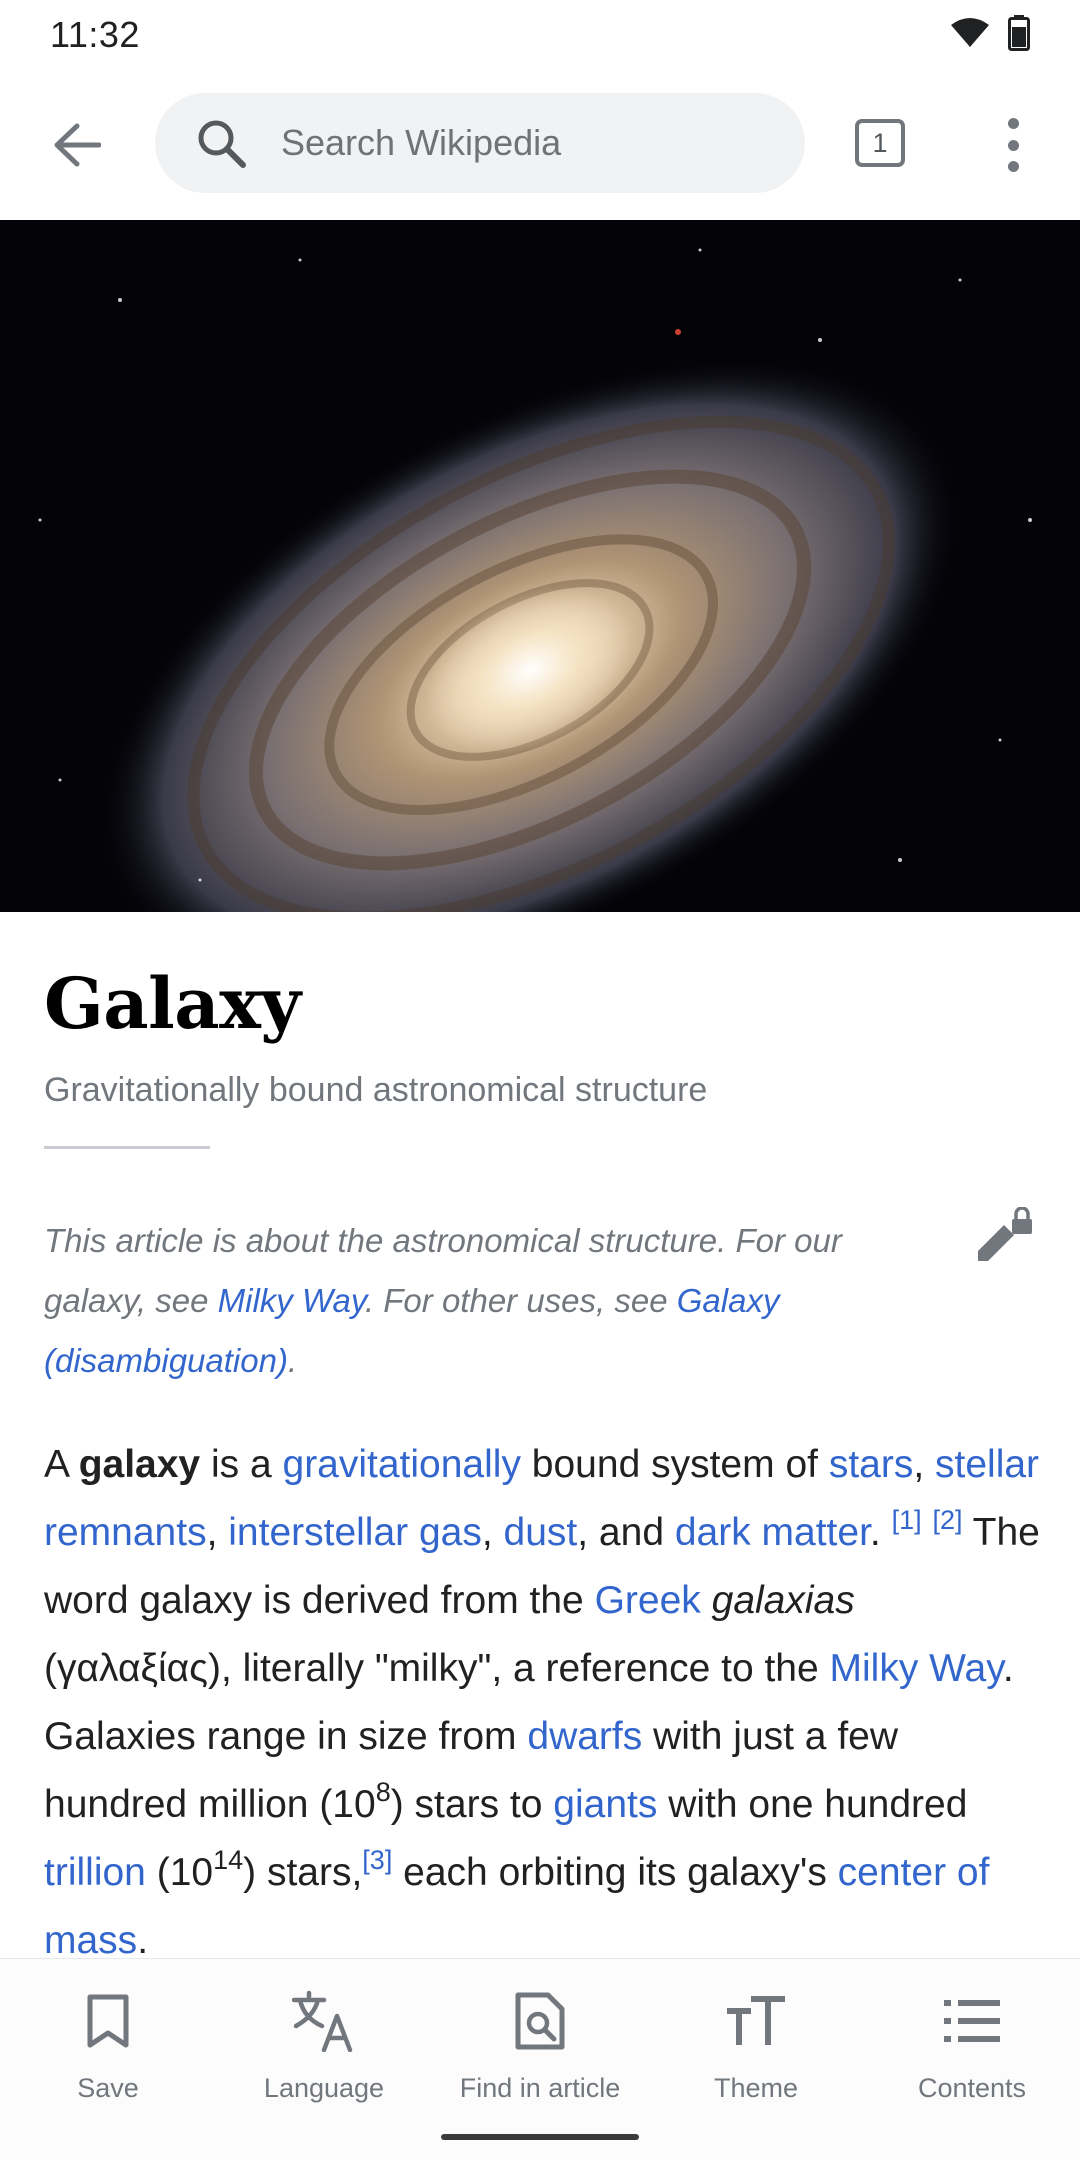 The height and width of the screenshot is (2160, 1080). I want to click on text-size-icon, so click(756, 2021).